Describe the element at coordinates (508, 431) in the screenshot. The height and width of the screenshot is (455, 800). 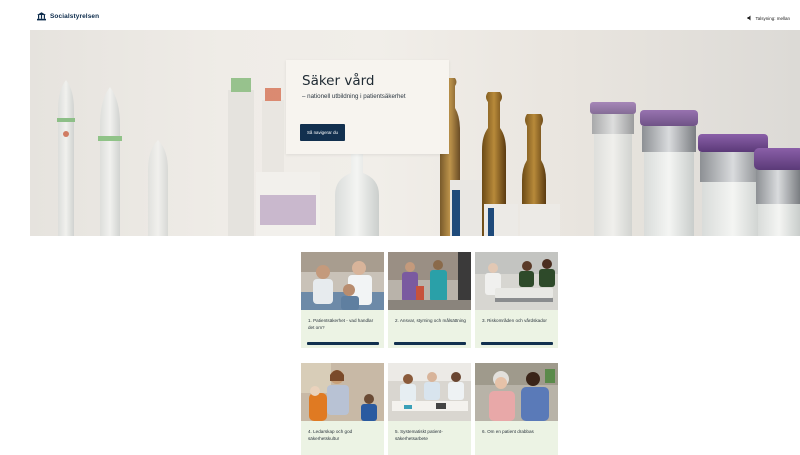
I see `module-6-label: 6. Om en patient drabbas` at that location.